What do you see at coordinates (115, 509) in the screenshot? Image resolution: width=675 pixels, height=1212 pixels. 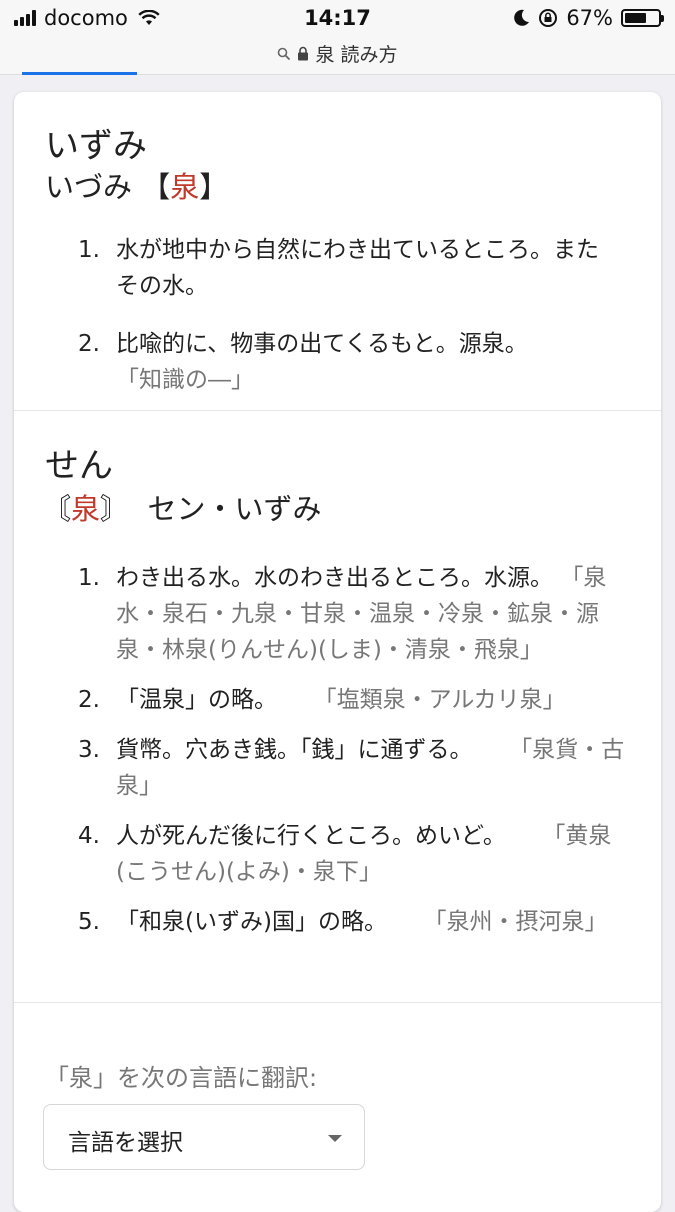 I see `reading-bracket: 〙` at bounding box center [115, 509].